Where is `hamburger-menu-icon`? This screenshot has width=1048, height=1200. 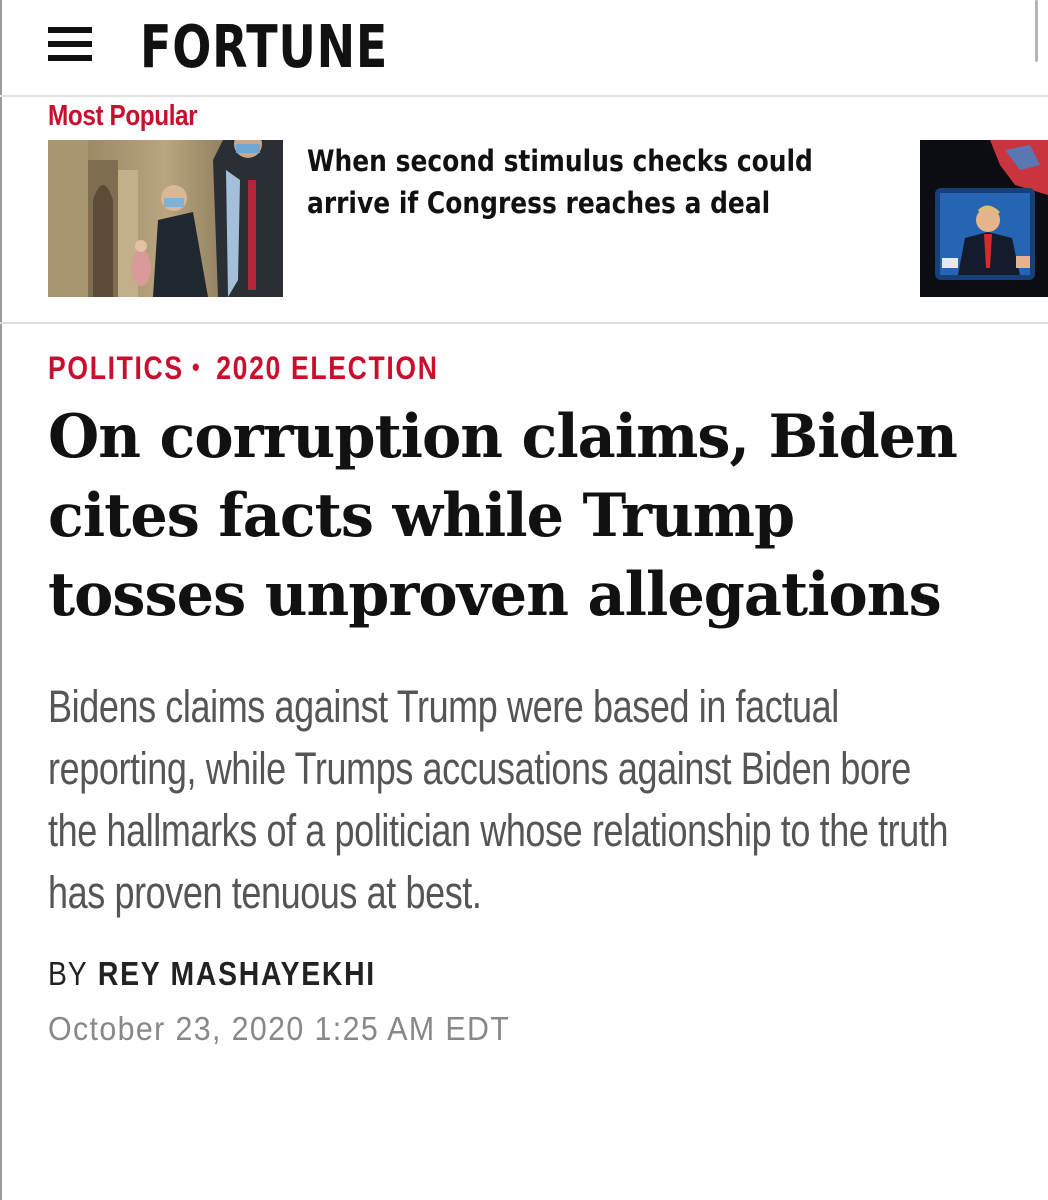 hamburger-menu-icon is located at coordinates (70, 44).